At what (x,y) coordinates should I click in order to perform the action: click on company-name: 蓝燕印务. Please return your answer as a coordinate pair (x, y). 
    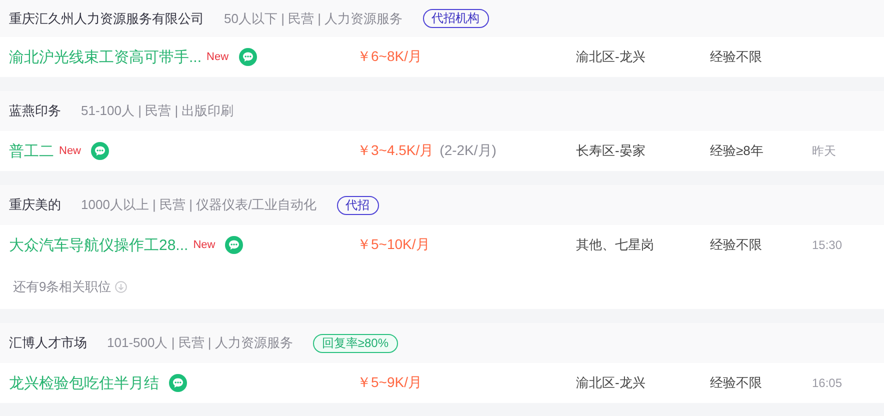
    Looking at the image, I should click on (35, 111).